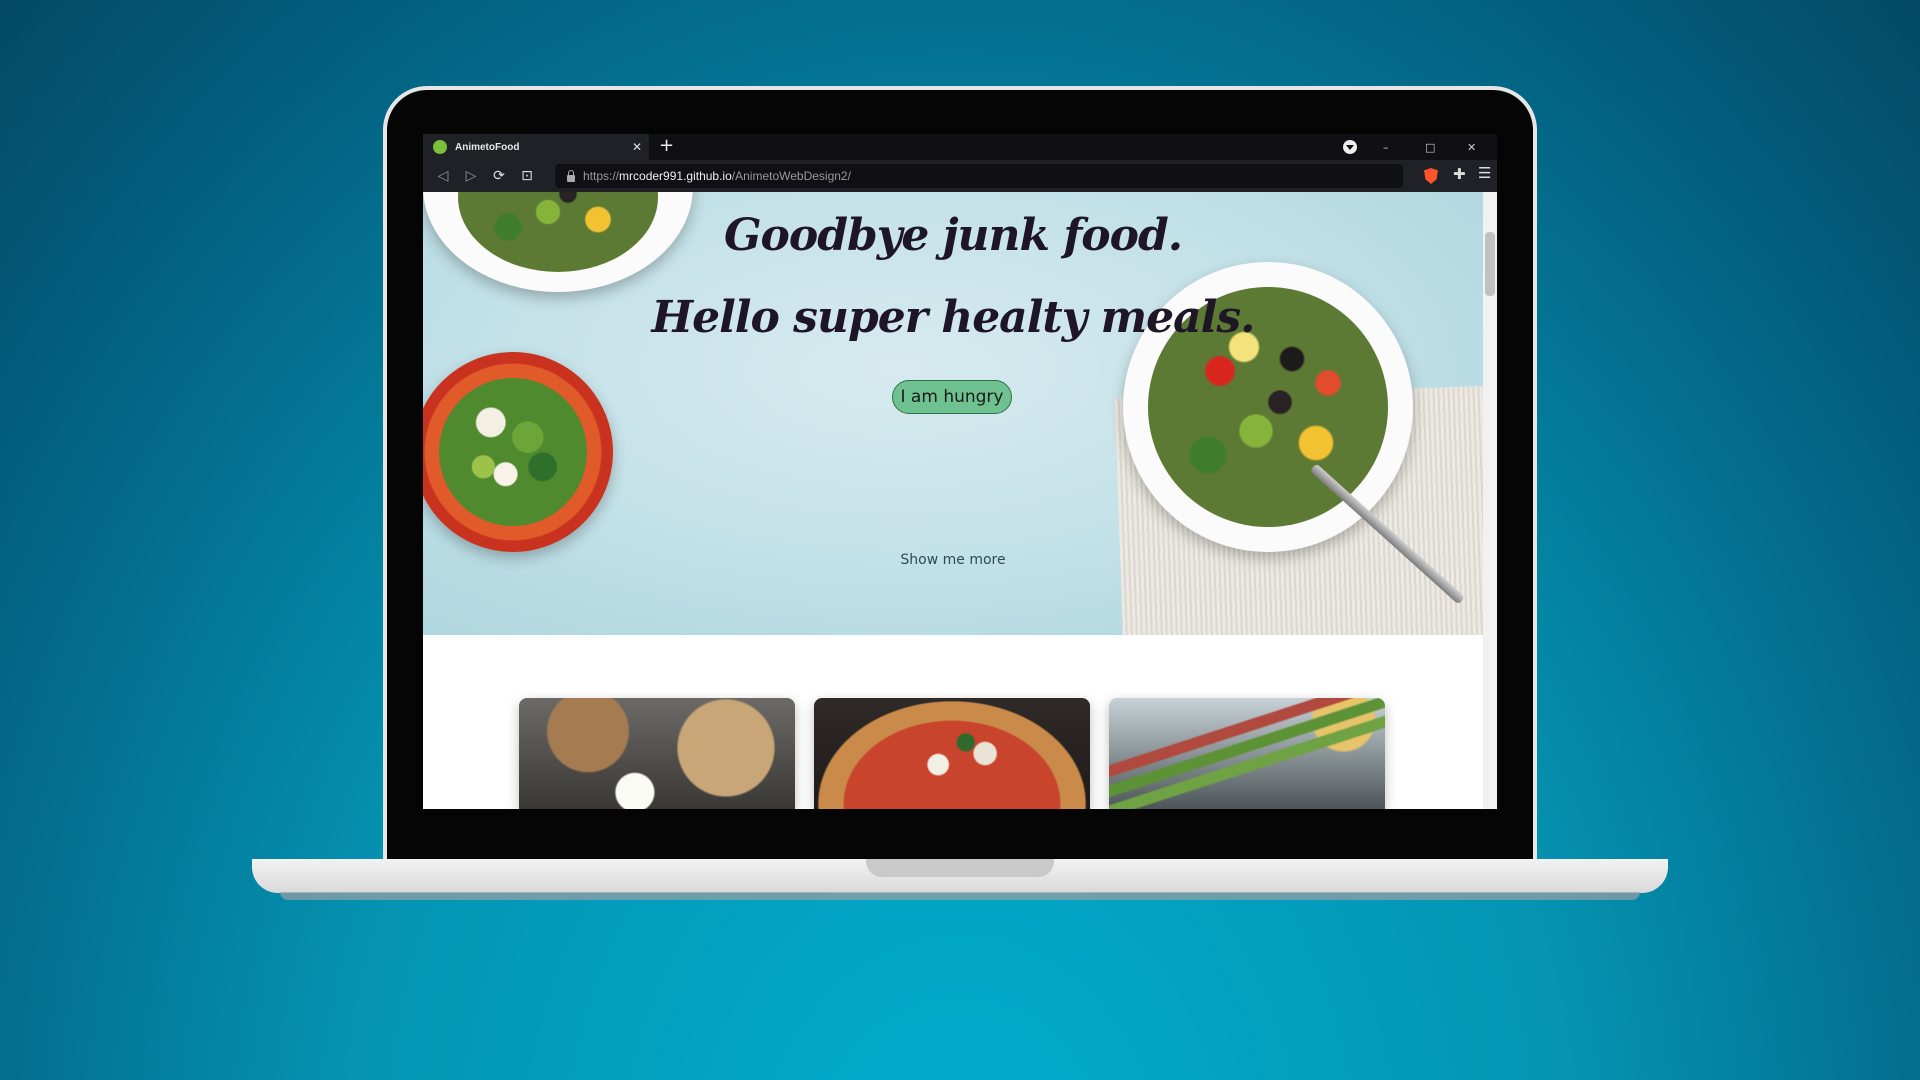 The image size is (1920, 1080). Describe the element at coordinates (487, 147) in the screenshot. I see `tab-title: AnimetoFood` at that location.